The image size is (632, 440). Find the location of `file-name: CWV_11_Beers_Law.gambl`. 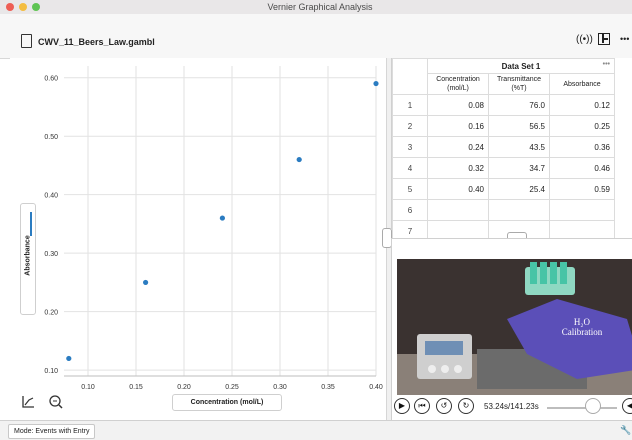

file-name: CWV_11_Beers_Law.gambl is located at coordinates (96, 42).